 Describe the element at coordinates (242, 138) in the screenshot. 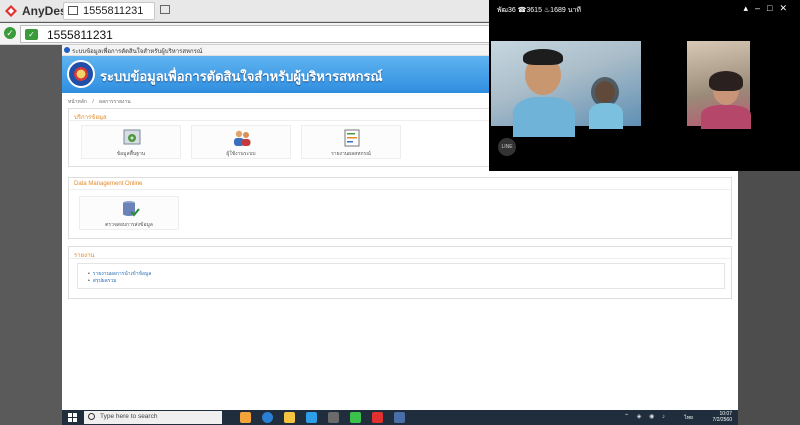

I see `users-icon` at that location.